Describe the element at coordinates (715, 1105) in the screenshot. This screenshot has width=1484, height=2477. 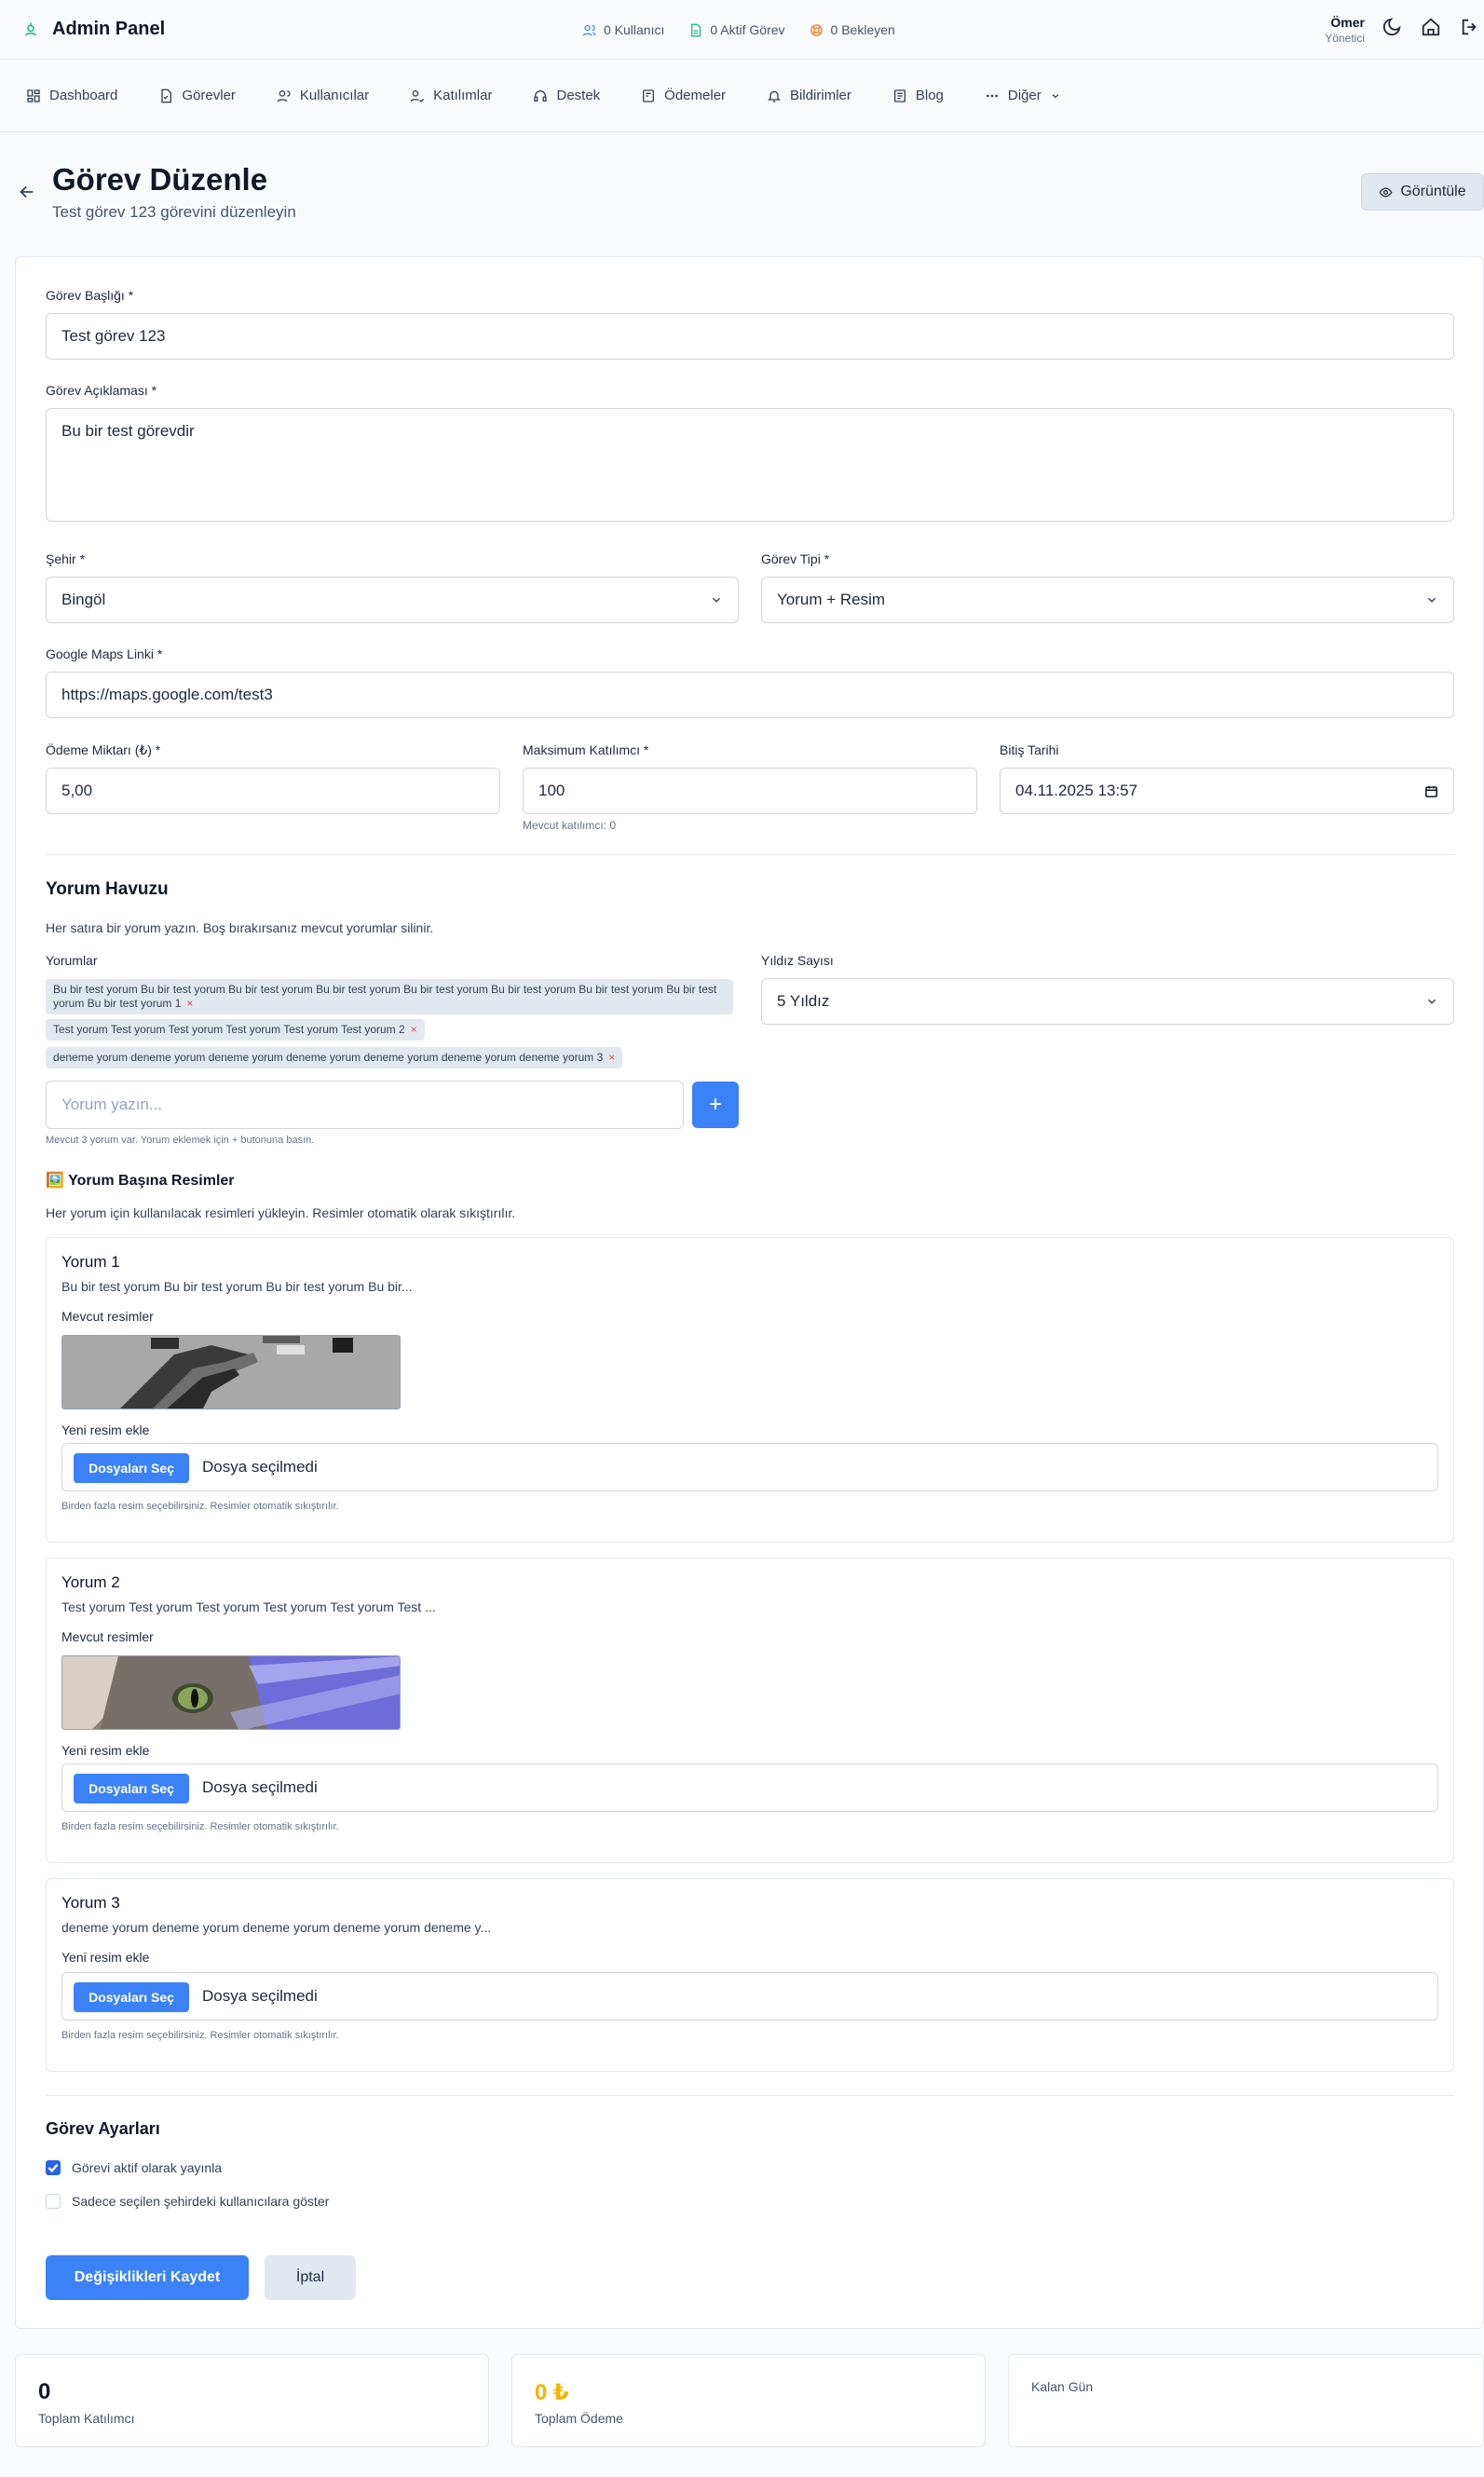
I see `add-comment-button: +` at that location.